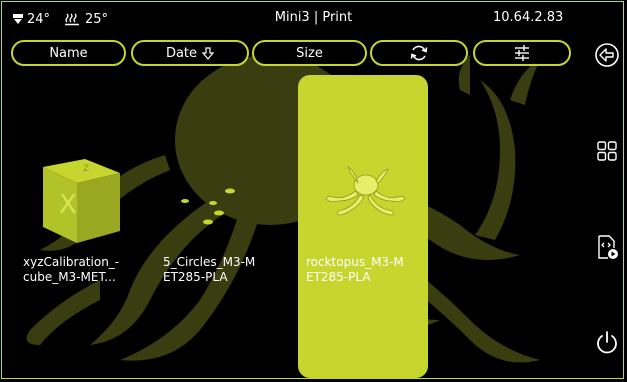  What do you see at coordinates (313, 19) in the screenshot?
I see `status-bar: 24° 25° Mini3 | Print 10.64.2.83` at bounding box center [313, 19].